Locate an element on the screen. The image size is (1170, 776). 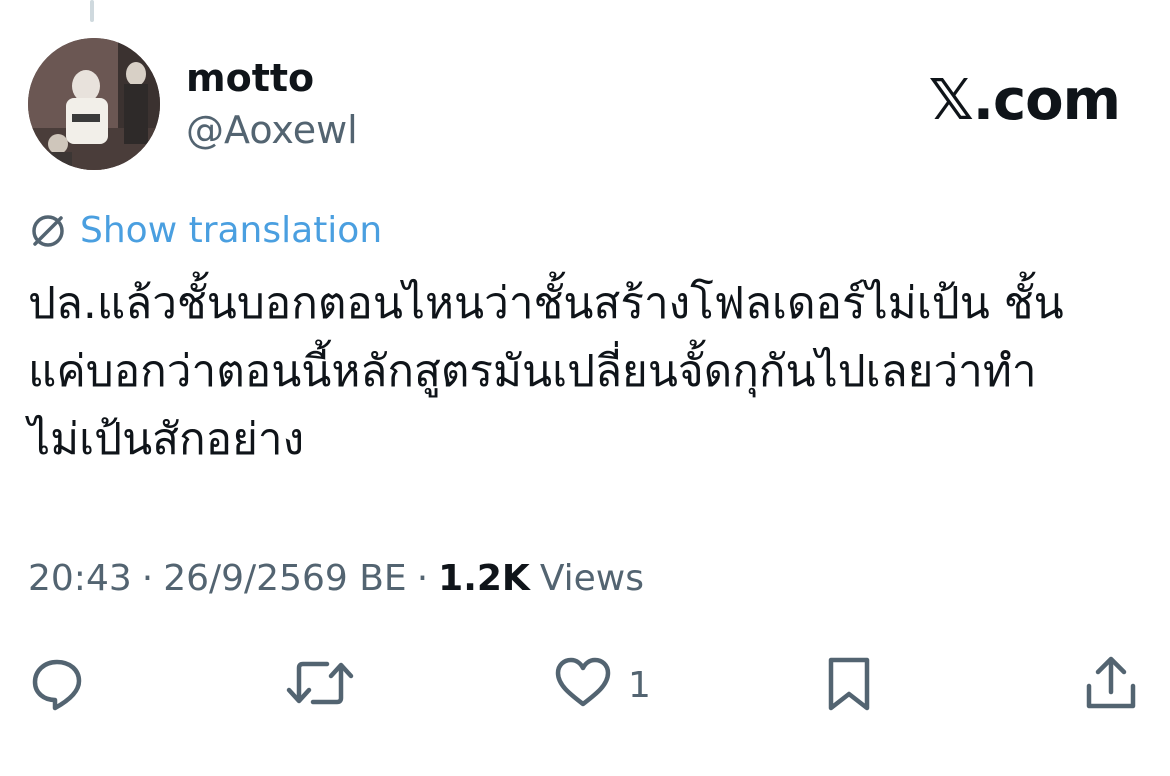
tweet-meta: 20:43 · 26/9/2569 BE · 1.2K Views is located at coordinates (336, 578).